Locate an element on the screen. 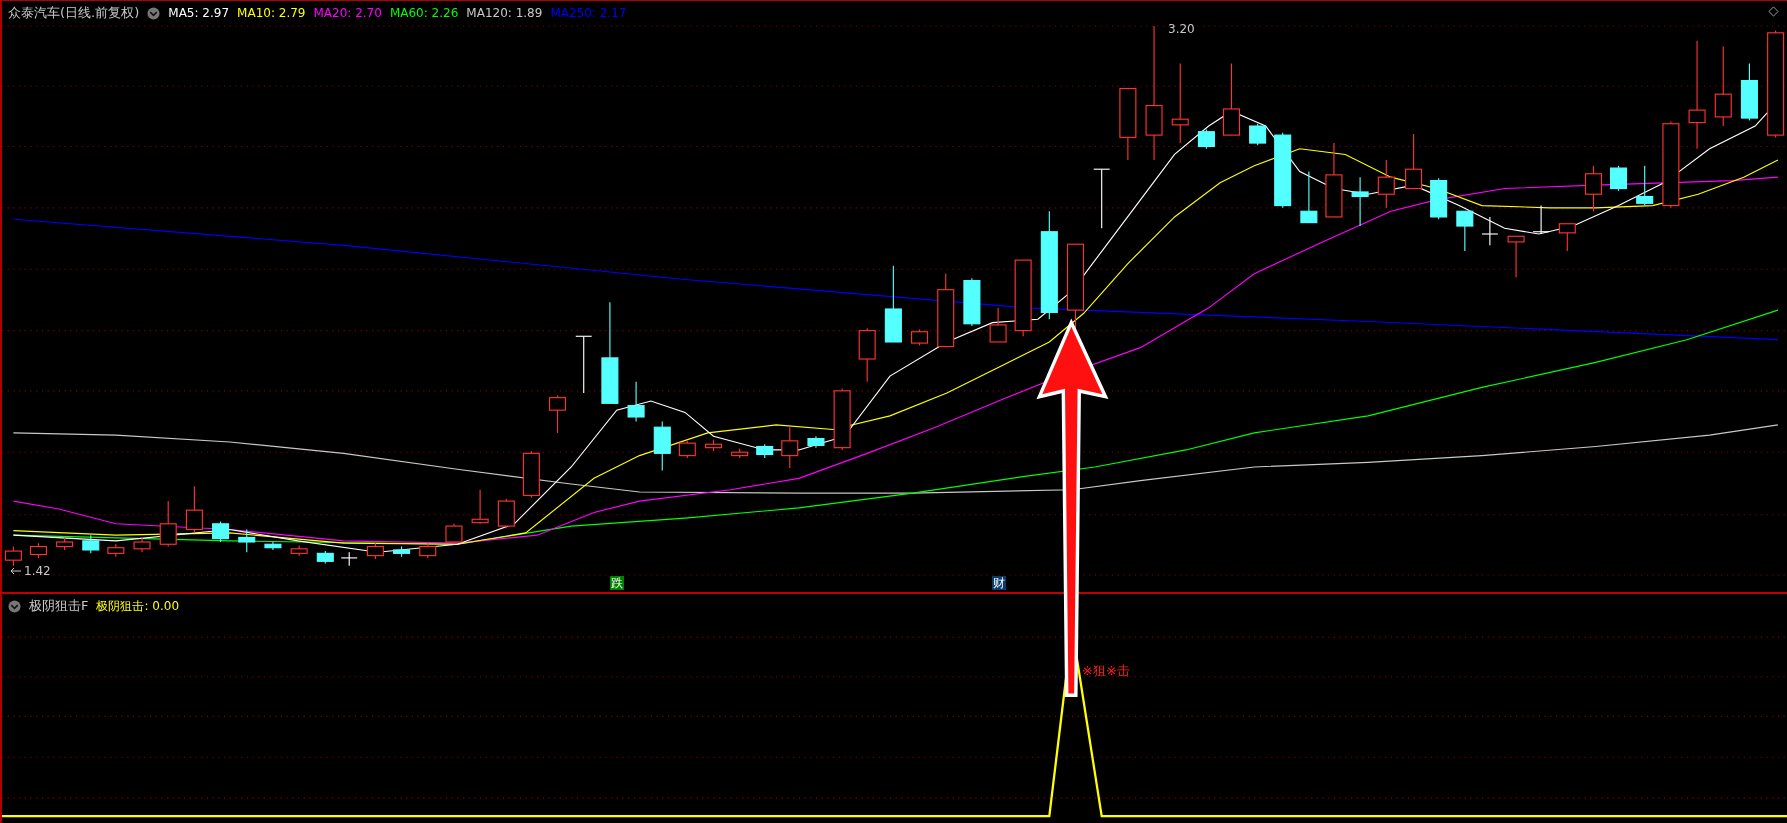  indicator-title: 极阴狙击F is located at coordinates (59, 606).